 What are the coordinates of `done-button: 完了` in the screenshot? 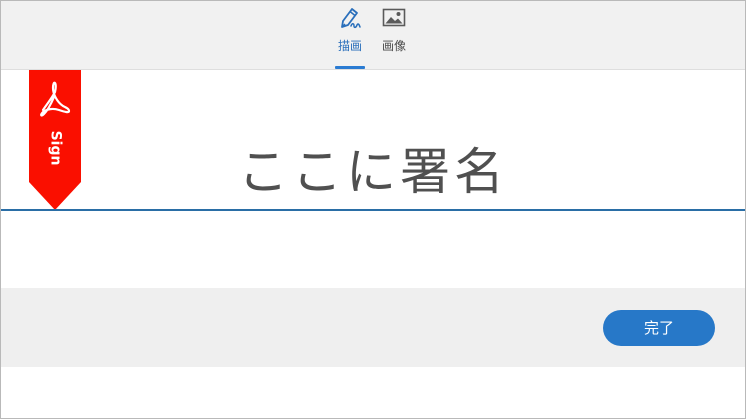 It's located at (659, 328).